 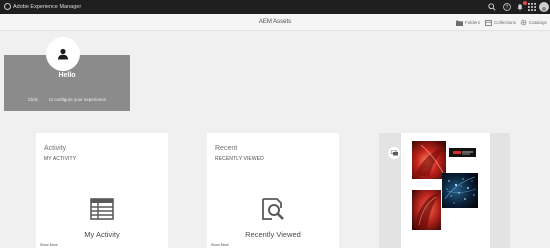 What do you see at coordinates (67, 75) in the screenshot?
I see `hello-title: Hello` at bounding box center [67, 75].